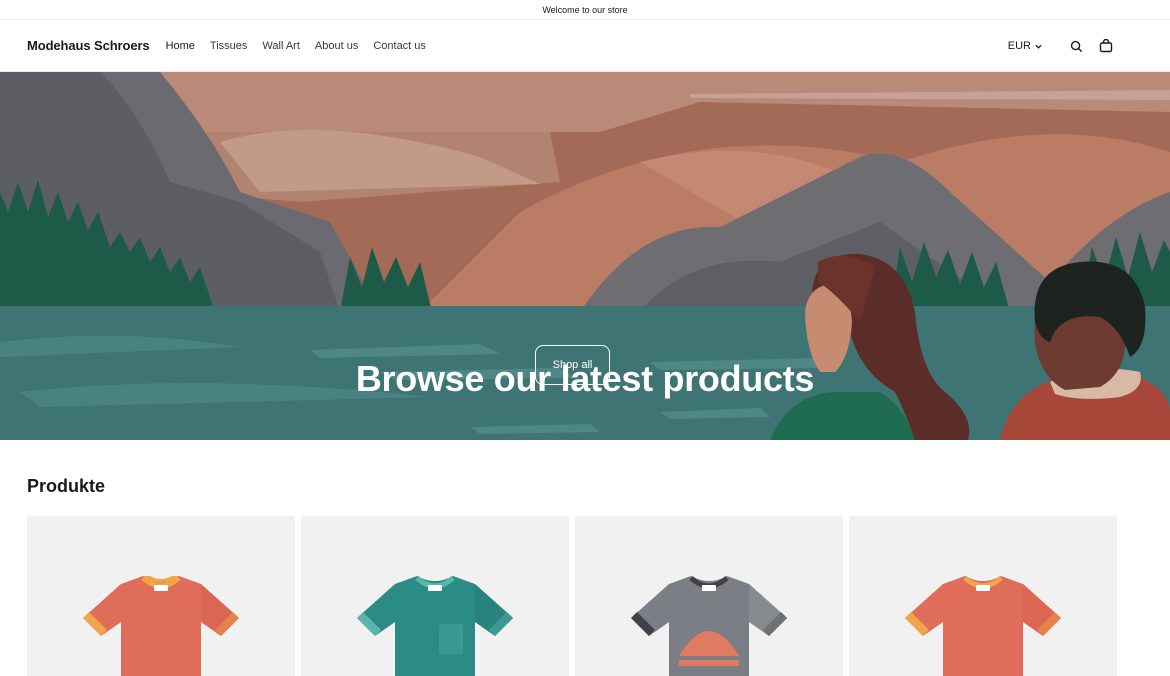 The height and width of the screenshot is (676, 1170). I want to click on products-section-title: Produkte, so click(66, 486).